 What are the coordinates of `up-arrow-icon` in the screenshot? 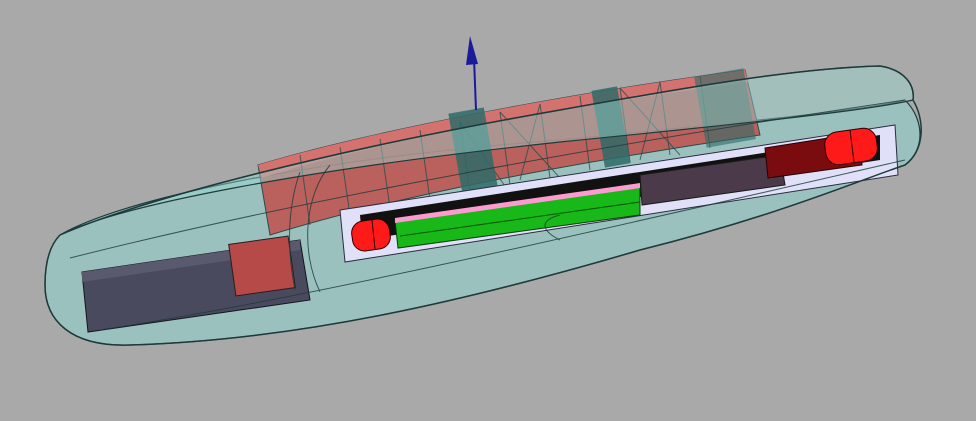 It's located at (472, 73).